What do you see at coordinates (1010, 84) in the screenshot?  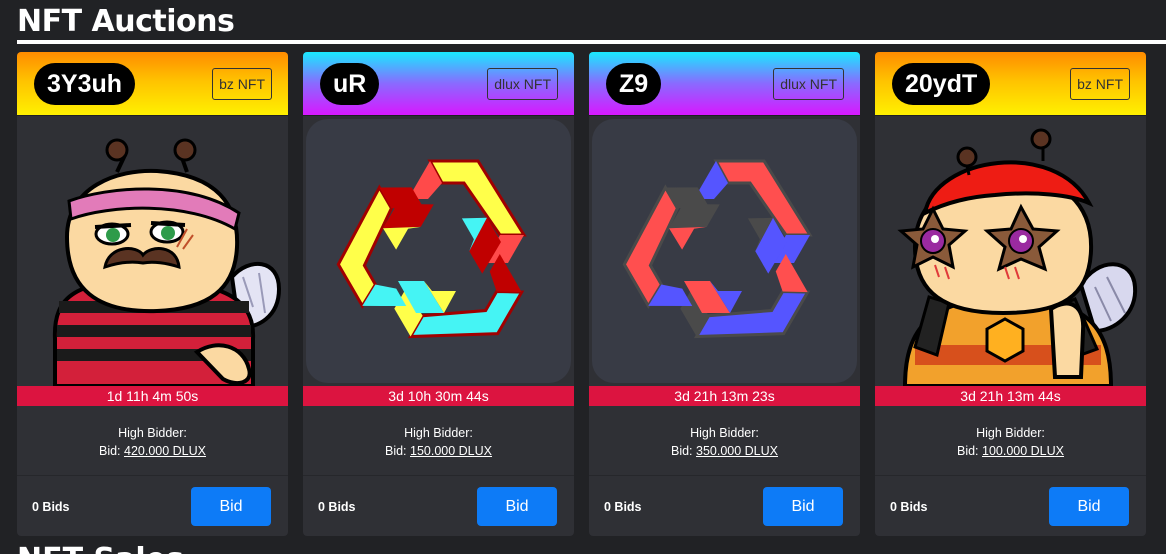 I see `card-header: 20ydT bz NFT` at bounding box center [1010, 84].